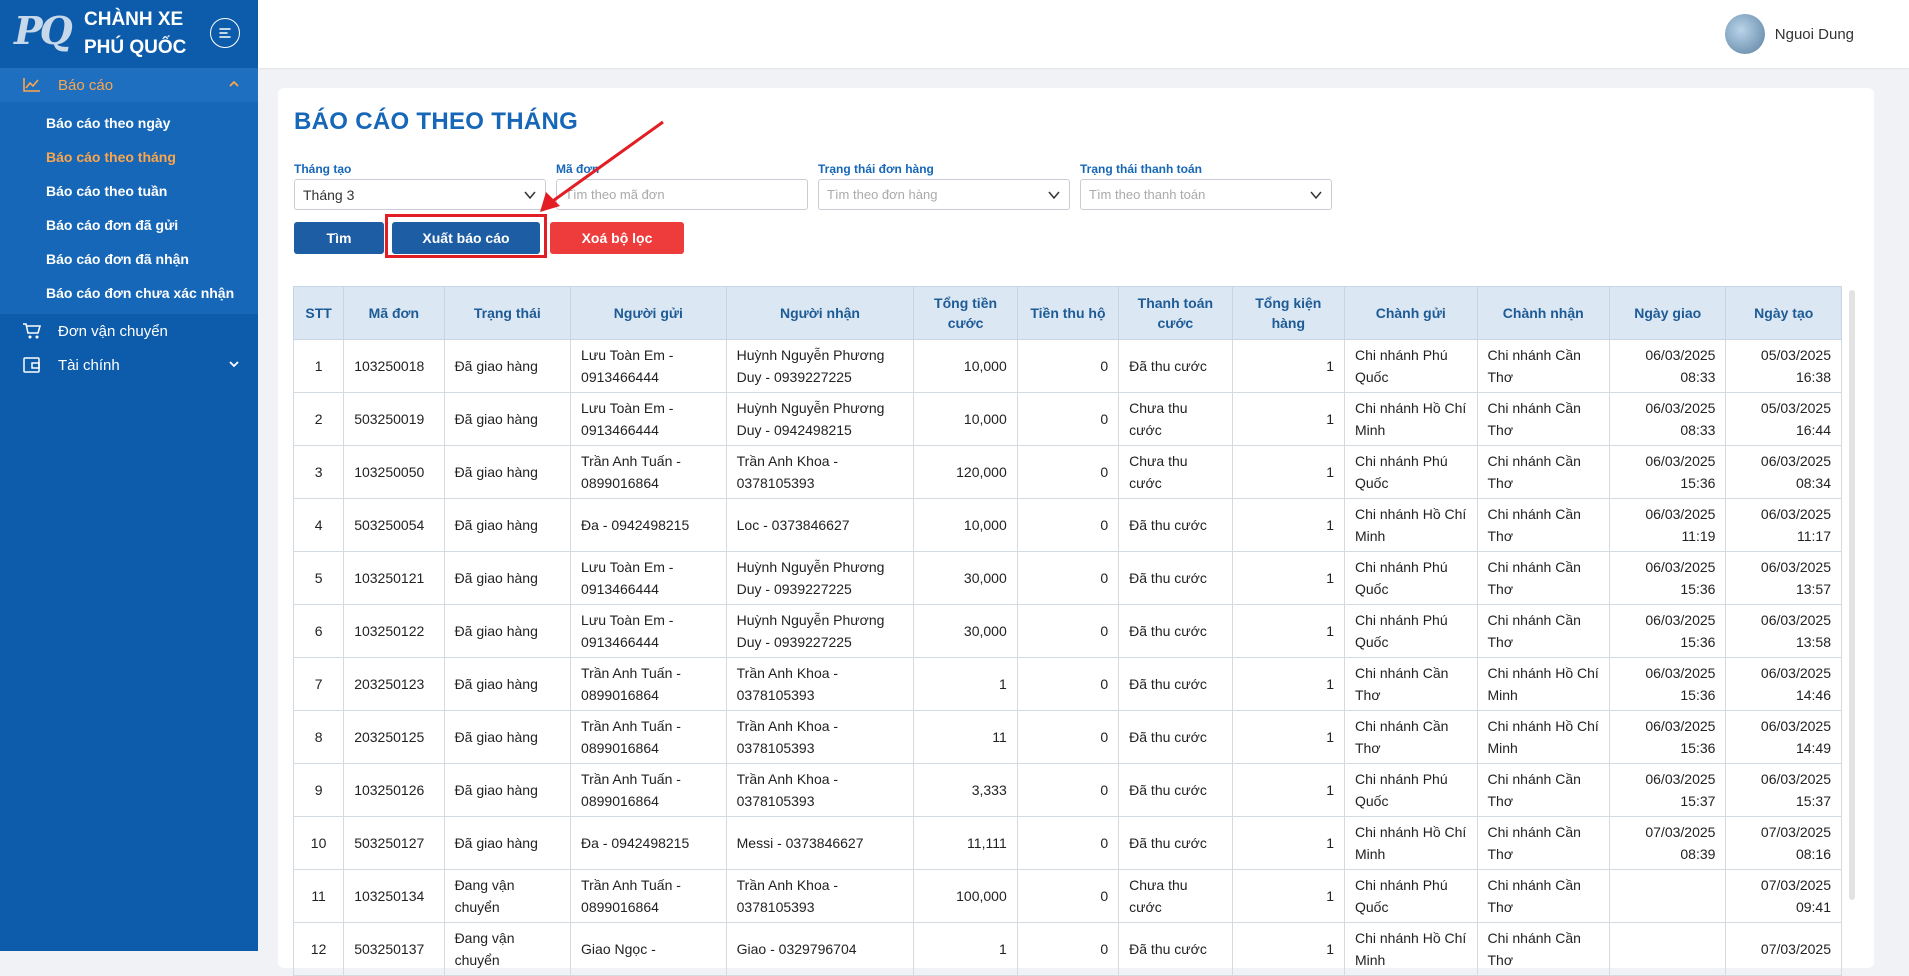  I want to click on menu-toggle-button, so click(225, 33).